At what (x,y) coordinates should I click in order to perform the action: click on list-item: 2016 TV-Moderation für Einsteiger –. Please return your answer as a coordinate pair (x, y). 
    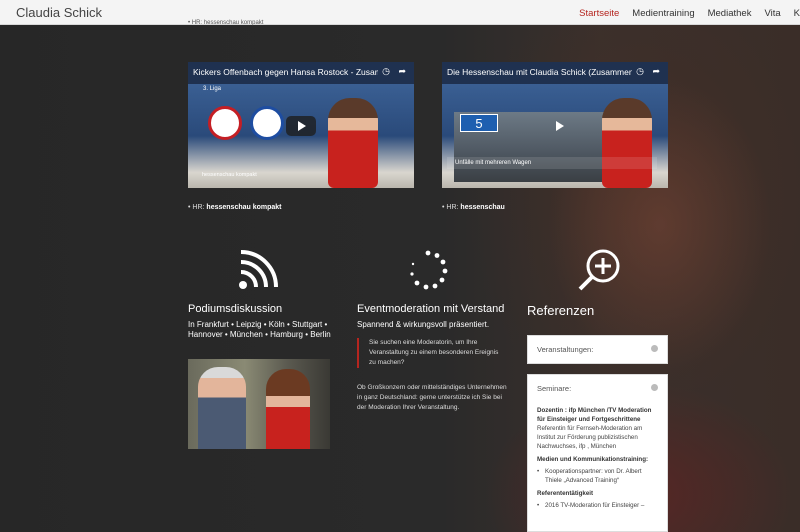
    Looking at the image, I should click on (597, 505).